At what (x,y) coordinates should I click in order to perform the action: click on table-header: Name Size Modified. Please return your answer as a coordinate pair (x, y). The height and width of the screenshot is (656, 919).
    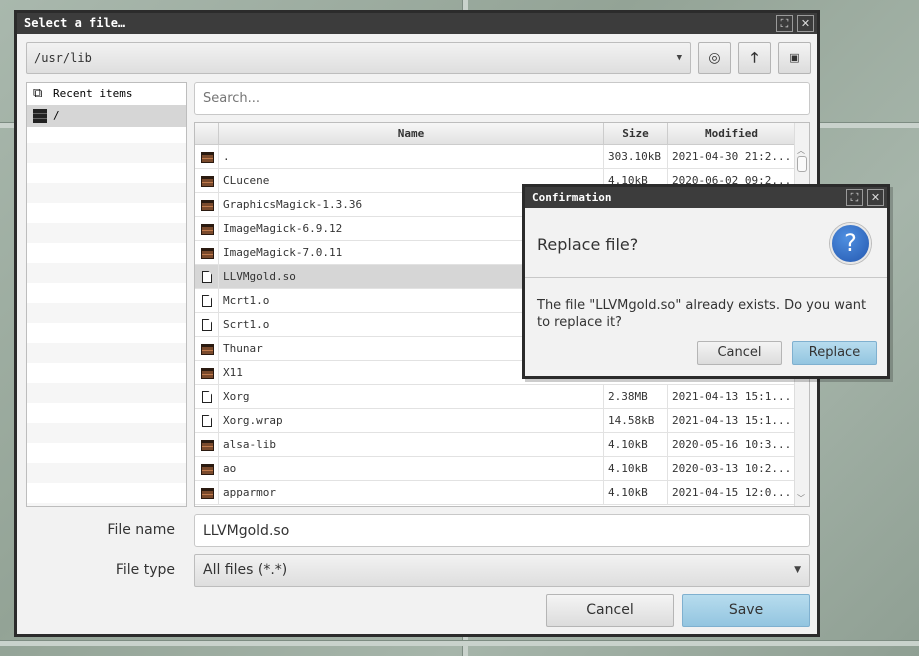
    Looking at the image, I should click on (502, 134).